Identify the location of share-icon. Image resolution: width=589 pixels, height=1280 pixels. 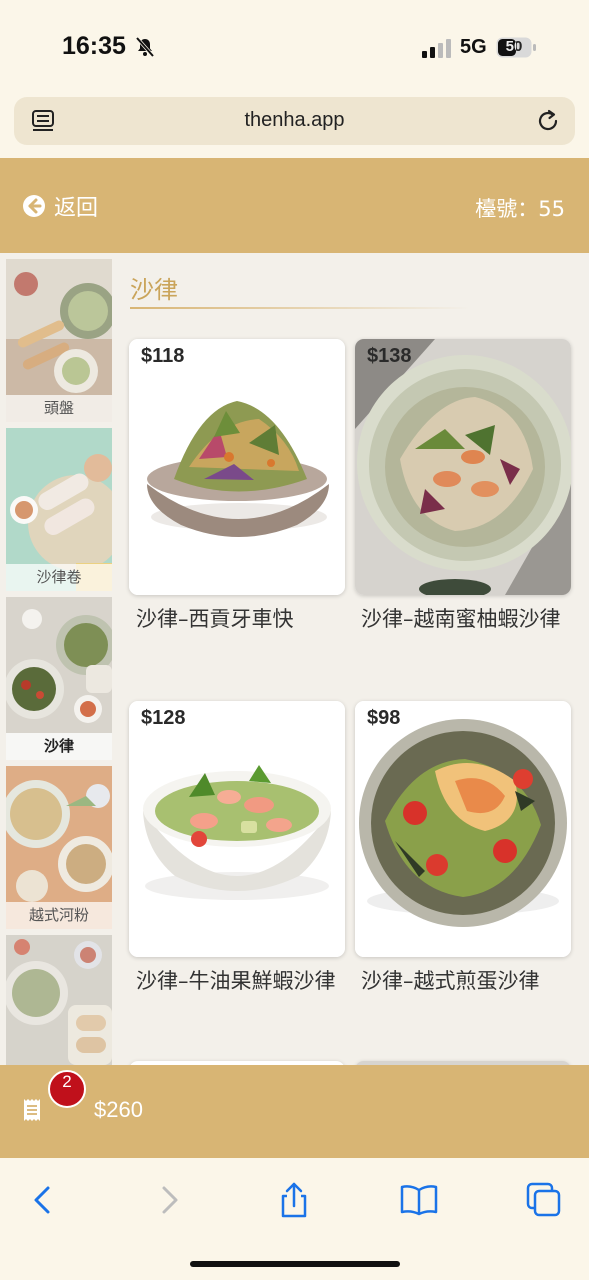
(294, 1200).